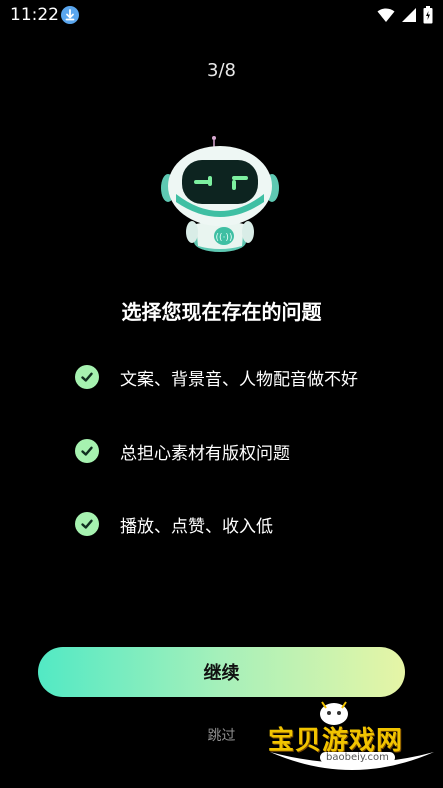 This screenshot has height=788, width=443. I want to click on progress-indicator: 3/8, so click(221, 70).